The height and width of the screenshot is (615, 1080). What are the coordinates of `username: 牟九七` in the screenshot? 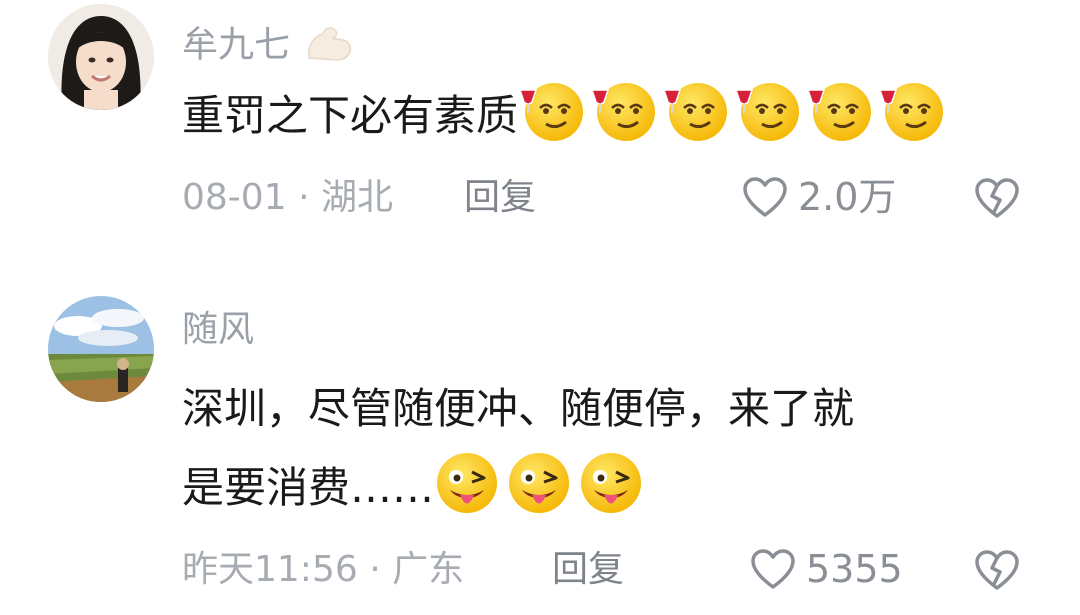 It's located at (268, 46).